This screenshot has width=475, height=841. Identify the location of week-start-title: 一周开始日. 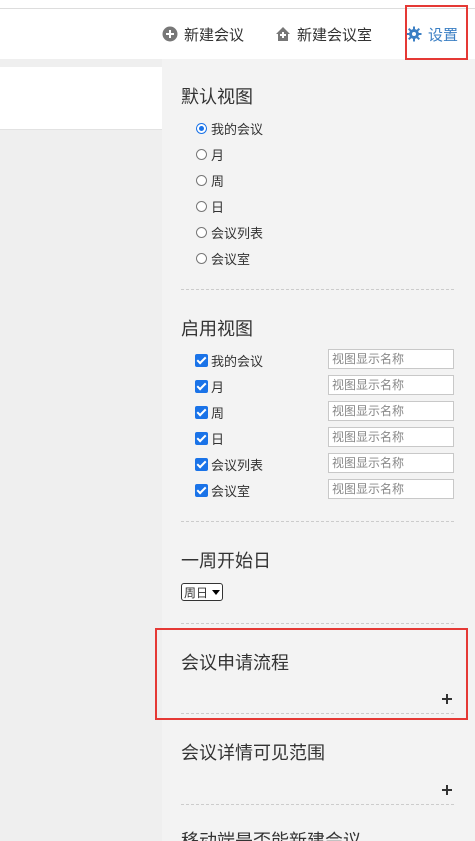
(226, 561).